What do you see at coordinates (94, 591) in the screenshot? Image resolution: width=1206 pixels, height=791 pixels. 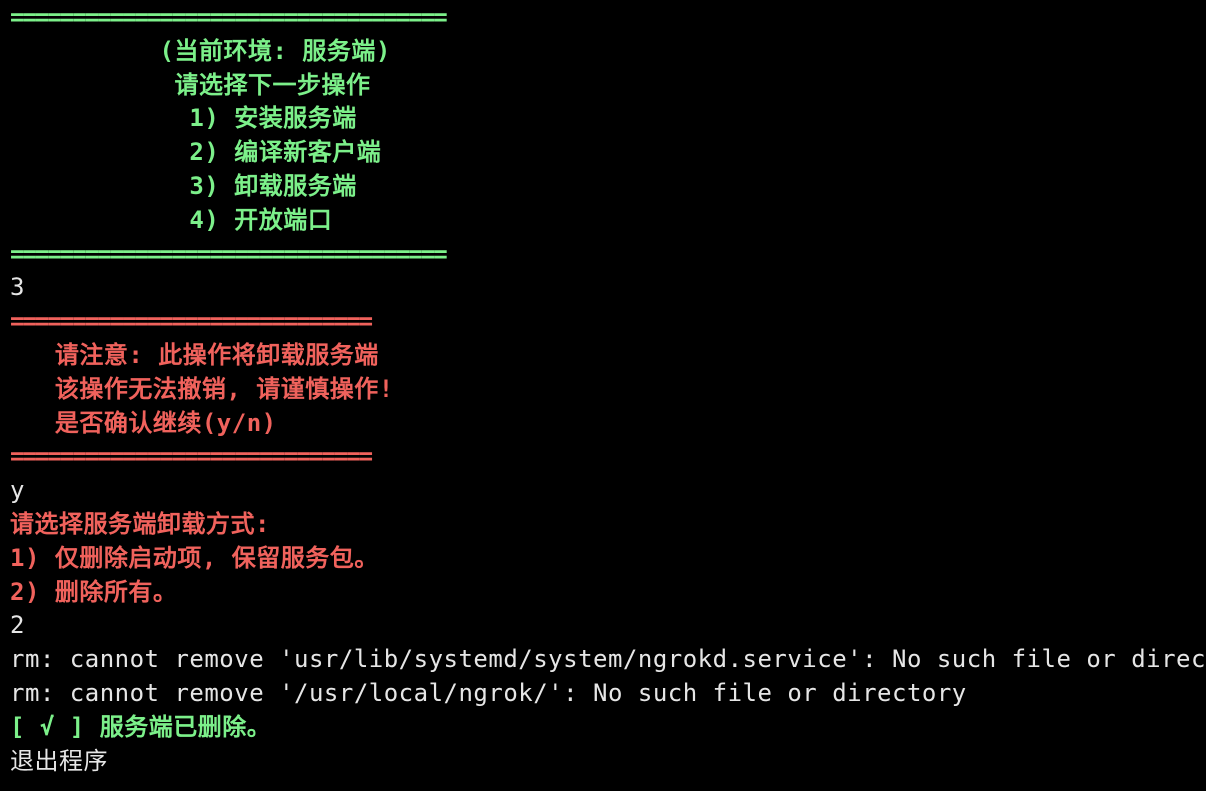 I see `uninstall-option: 2) 删除所有。` at bounding box center [94, 591].